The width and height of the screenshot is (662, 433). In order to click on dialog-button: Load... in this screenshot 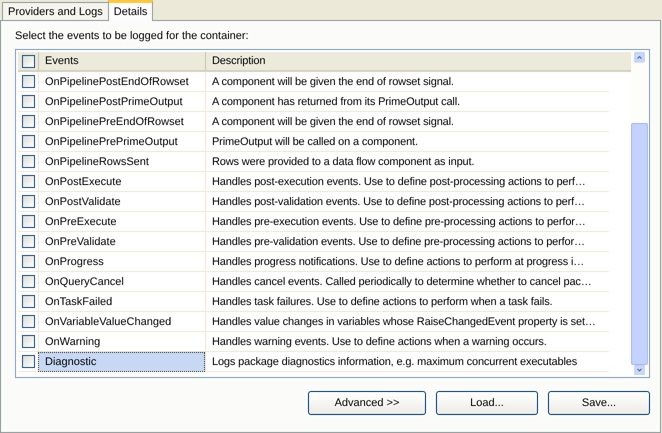, I will do `click(487, 403)`.